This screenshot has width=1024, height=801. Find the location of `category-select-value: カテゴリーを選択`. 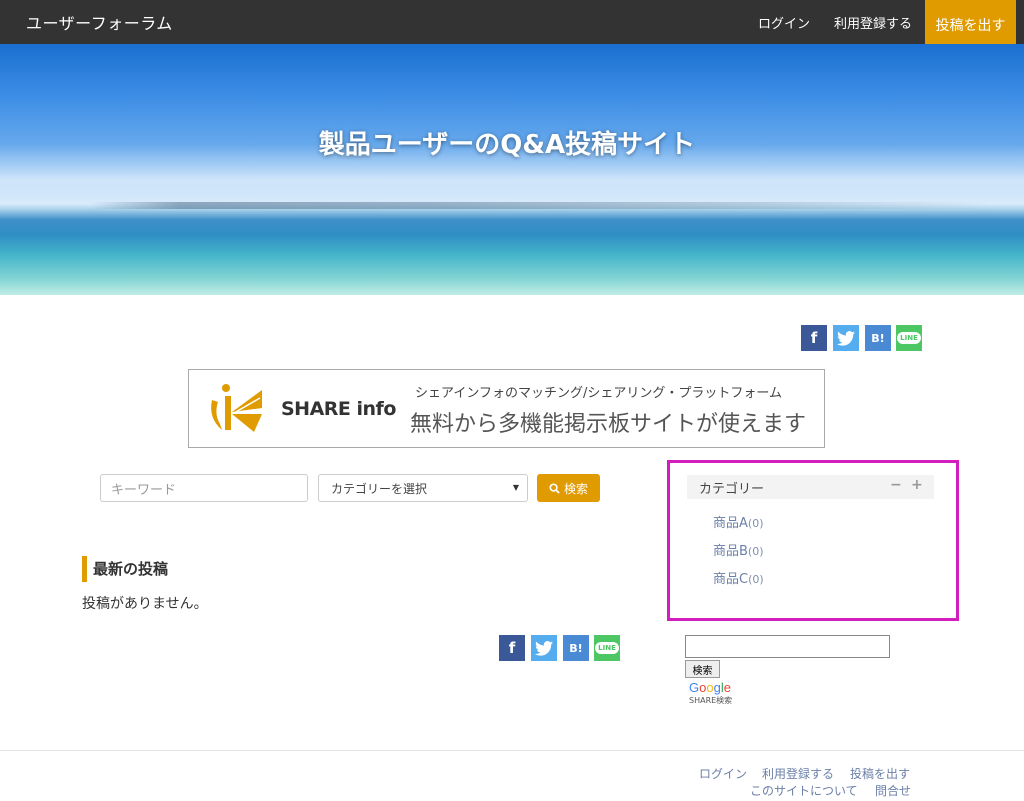

category-select-value: カテゴリーを選択 is located at coordinates (379, 488).